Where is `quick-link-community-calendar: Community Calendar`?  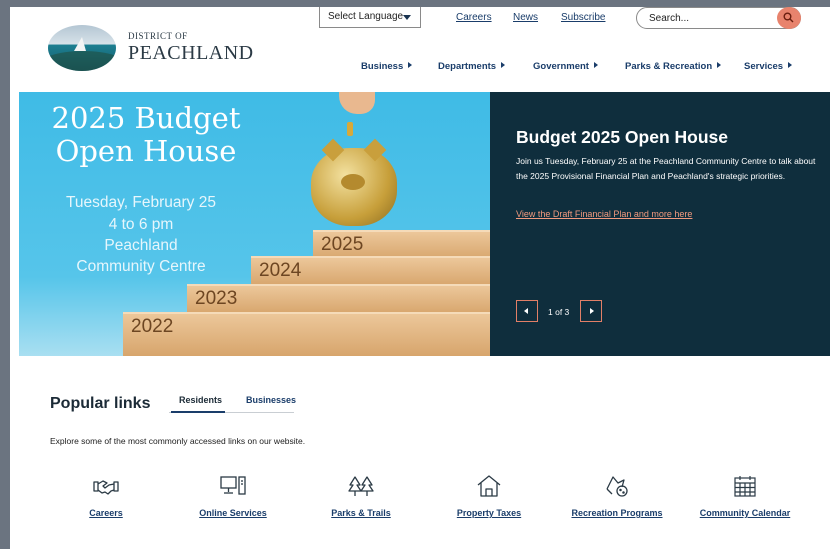
quick-link-community-calendar: Community Calendar is located at coordinates (745, 496).